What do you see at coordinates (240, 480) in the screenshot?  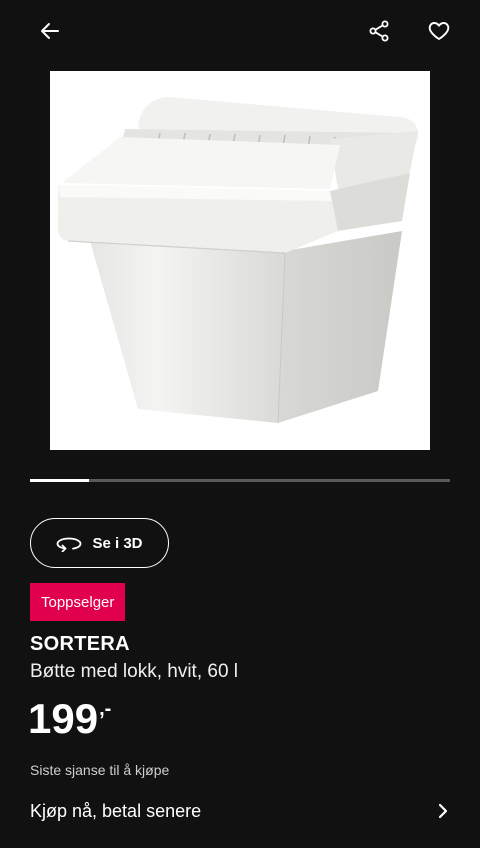 I see `gallery-progress` at bounding box center [240, 480].